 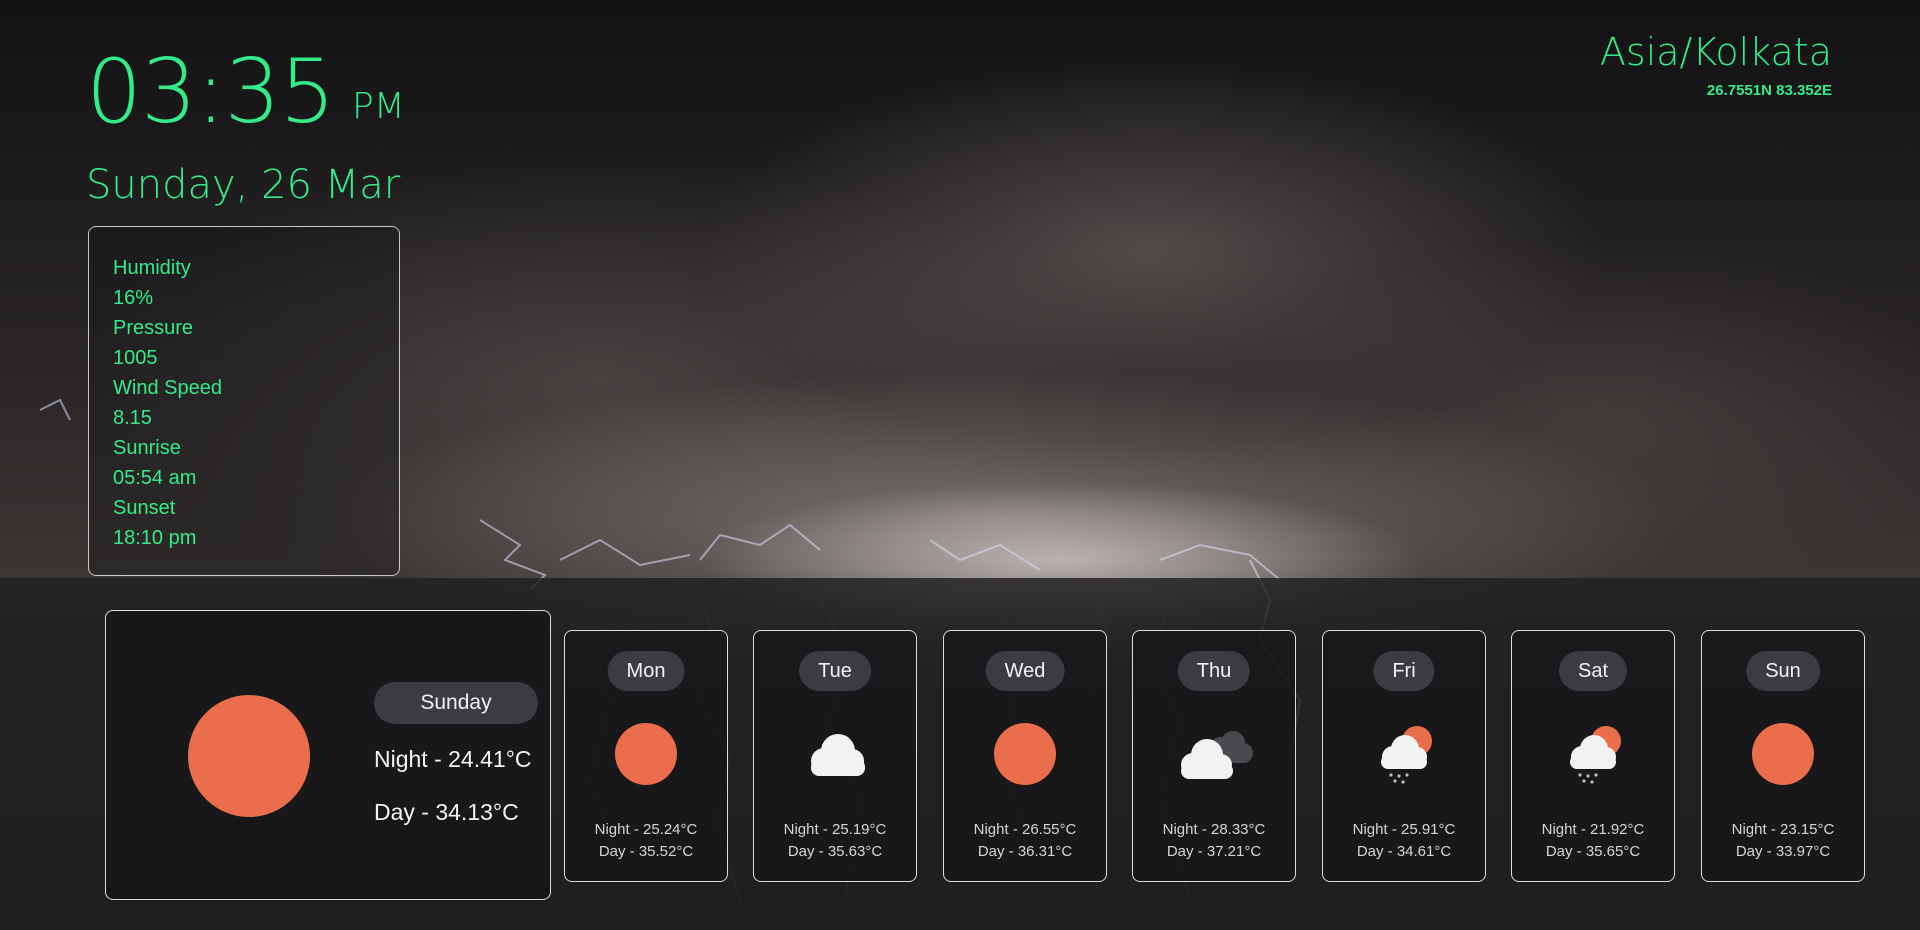 What do you see at coordinates (1593, 829) in the screenshot?
I see `forecast-night-temp: Night - 21.92°C` at bounding box center [1593, 829].